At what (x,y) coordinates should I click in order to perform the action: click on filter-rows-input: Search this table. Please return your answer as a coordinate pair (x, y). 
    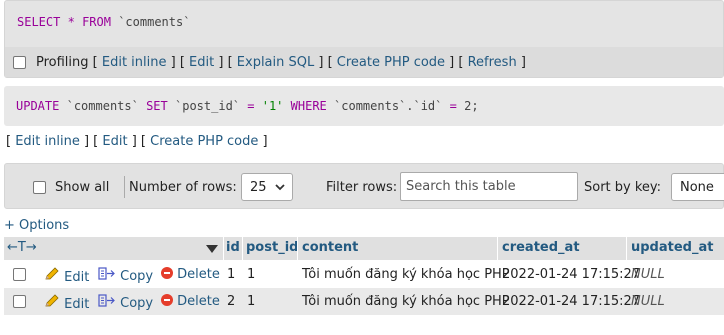
    Looking at the image, I should click on (489, 186).